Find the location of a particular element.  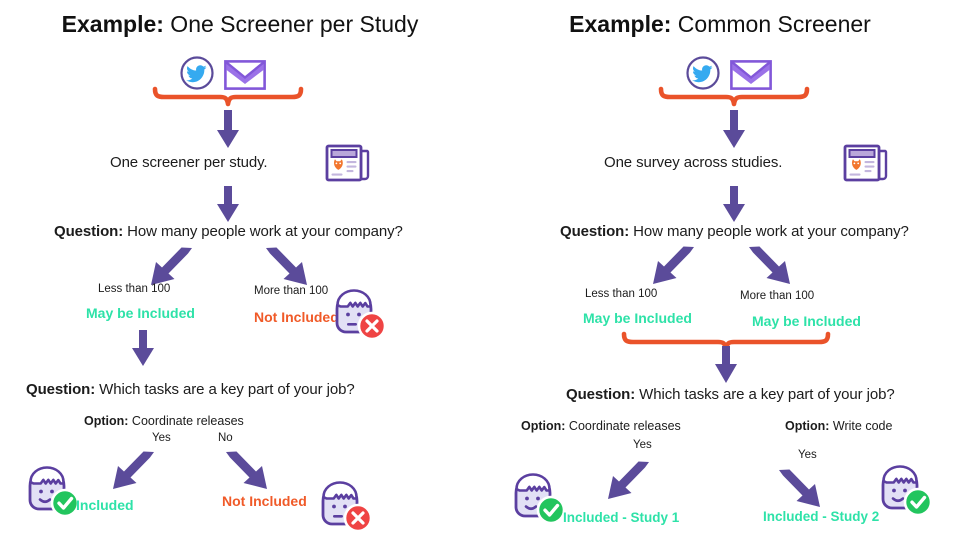

option-1-no-label: No is located at coordinates (225, 438).